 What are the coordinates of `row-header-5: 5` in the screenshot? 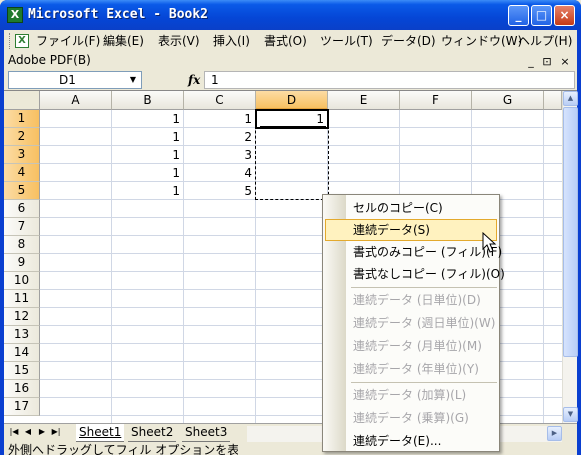 It's located at (22, 191).